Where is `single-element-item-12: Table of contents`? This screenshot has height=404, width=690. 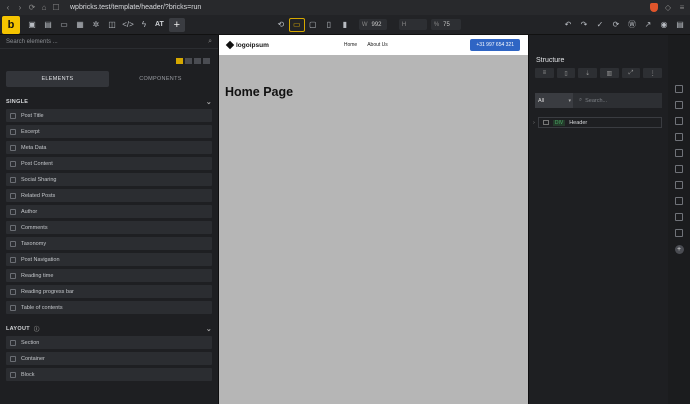
single-element-item-12: Table of contents is located at coordinates (109, 307).